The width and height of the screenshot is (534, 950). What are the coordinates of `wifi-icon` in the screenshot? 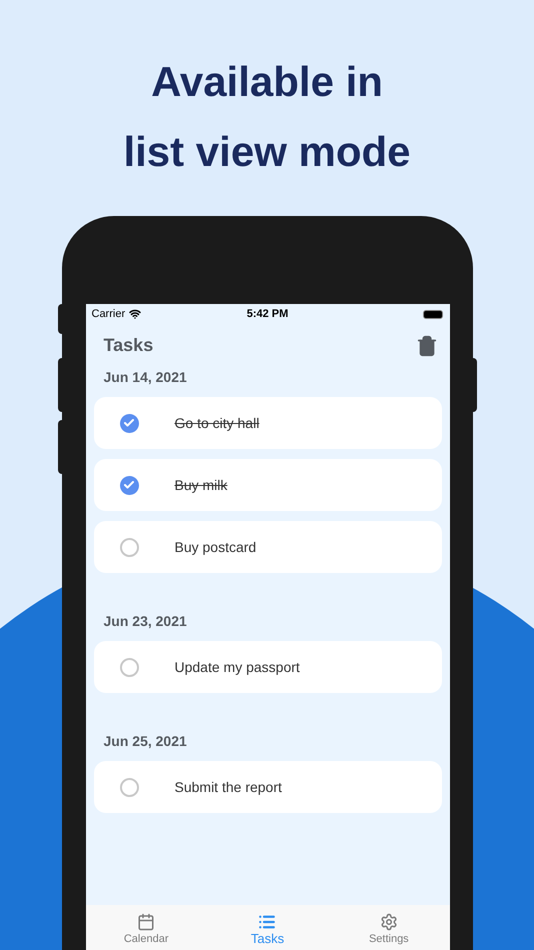 It's located at (135, 314).